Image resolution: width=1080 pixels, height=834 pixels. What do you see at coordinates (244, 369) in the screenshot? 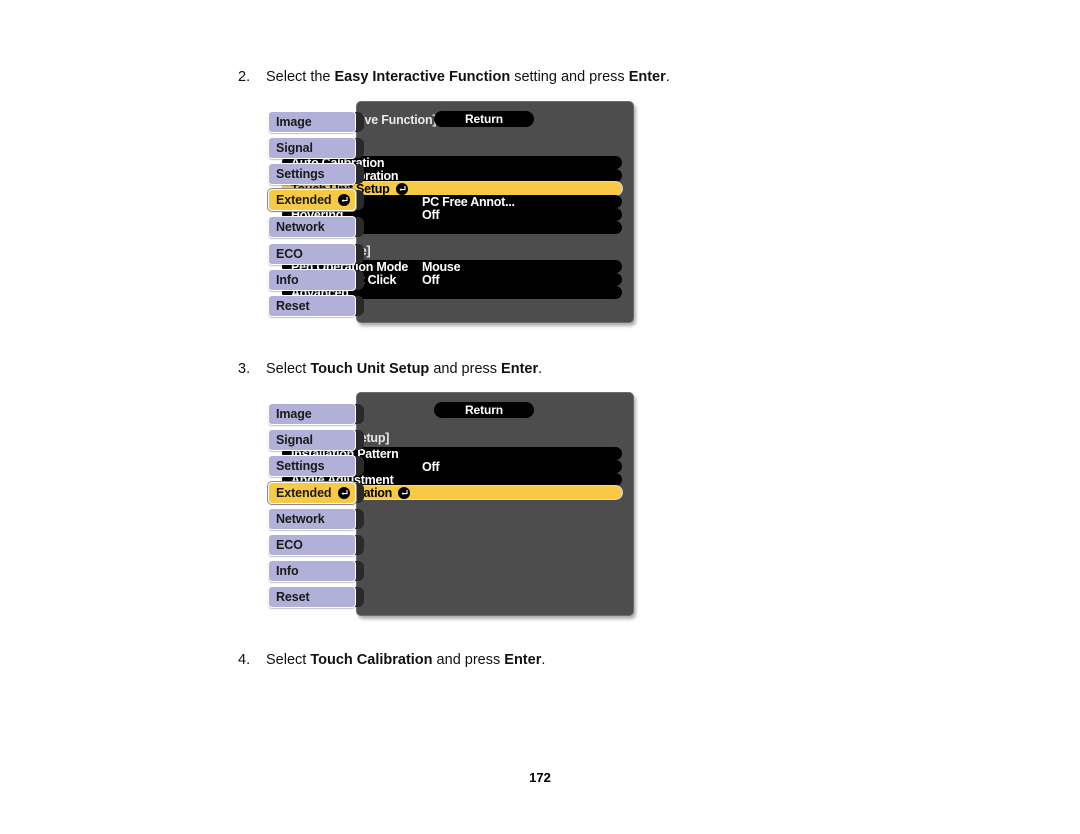
I see `step-3-number: 3.` at bounding box center [244, 369].